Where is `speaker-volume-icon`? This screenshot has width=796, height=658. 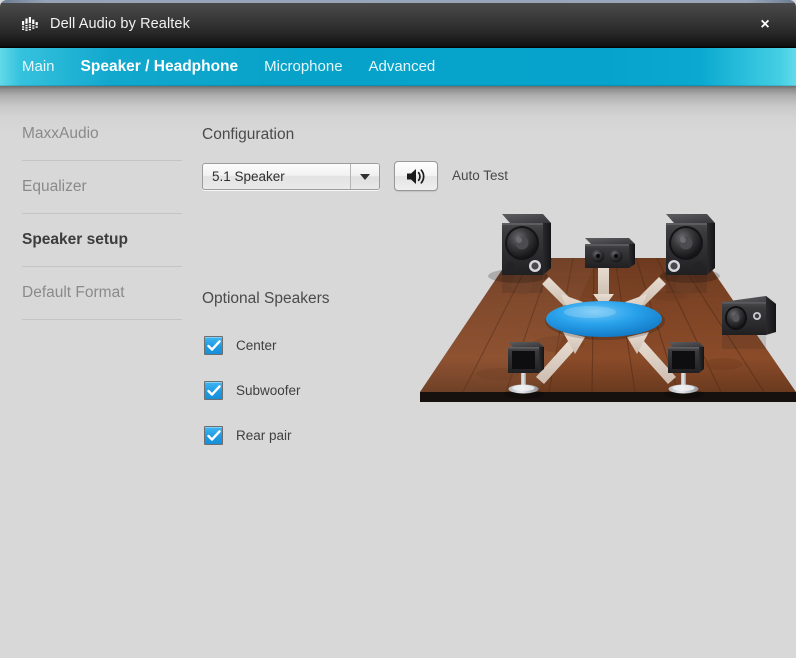
speaker-volume-icon is located at coordinates (416, 176).